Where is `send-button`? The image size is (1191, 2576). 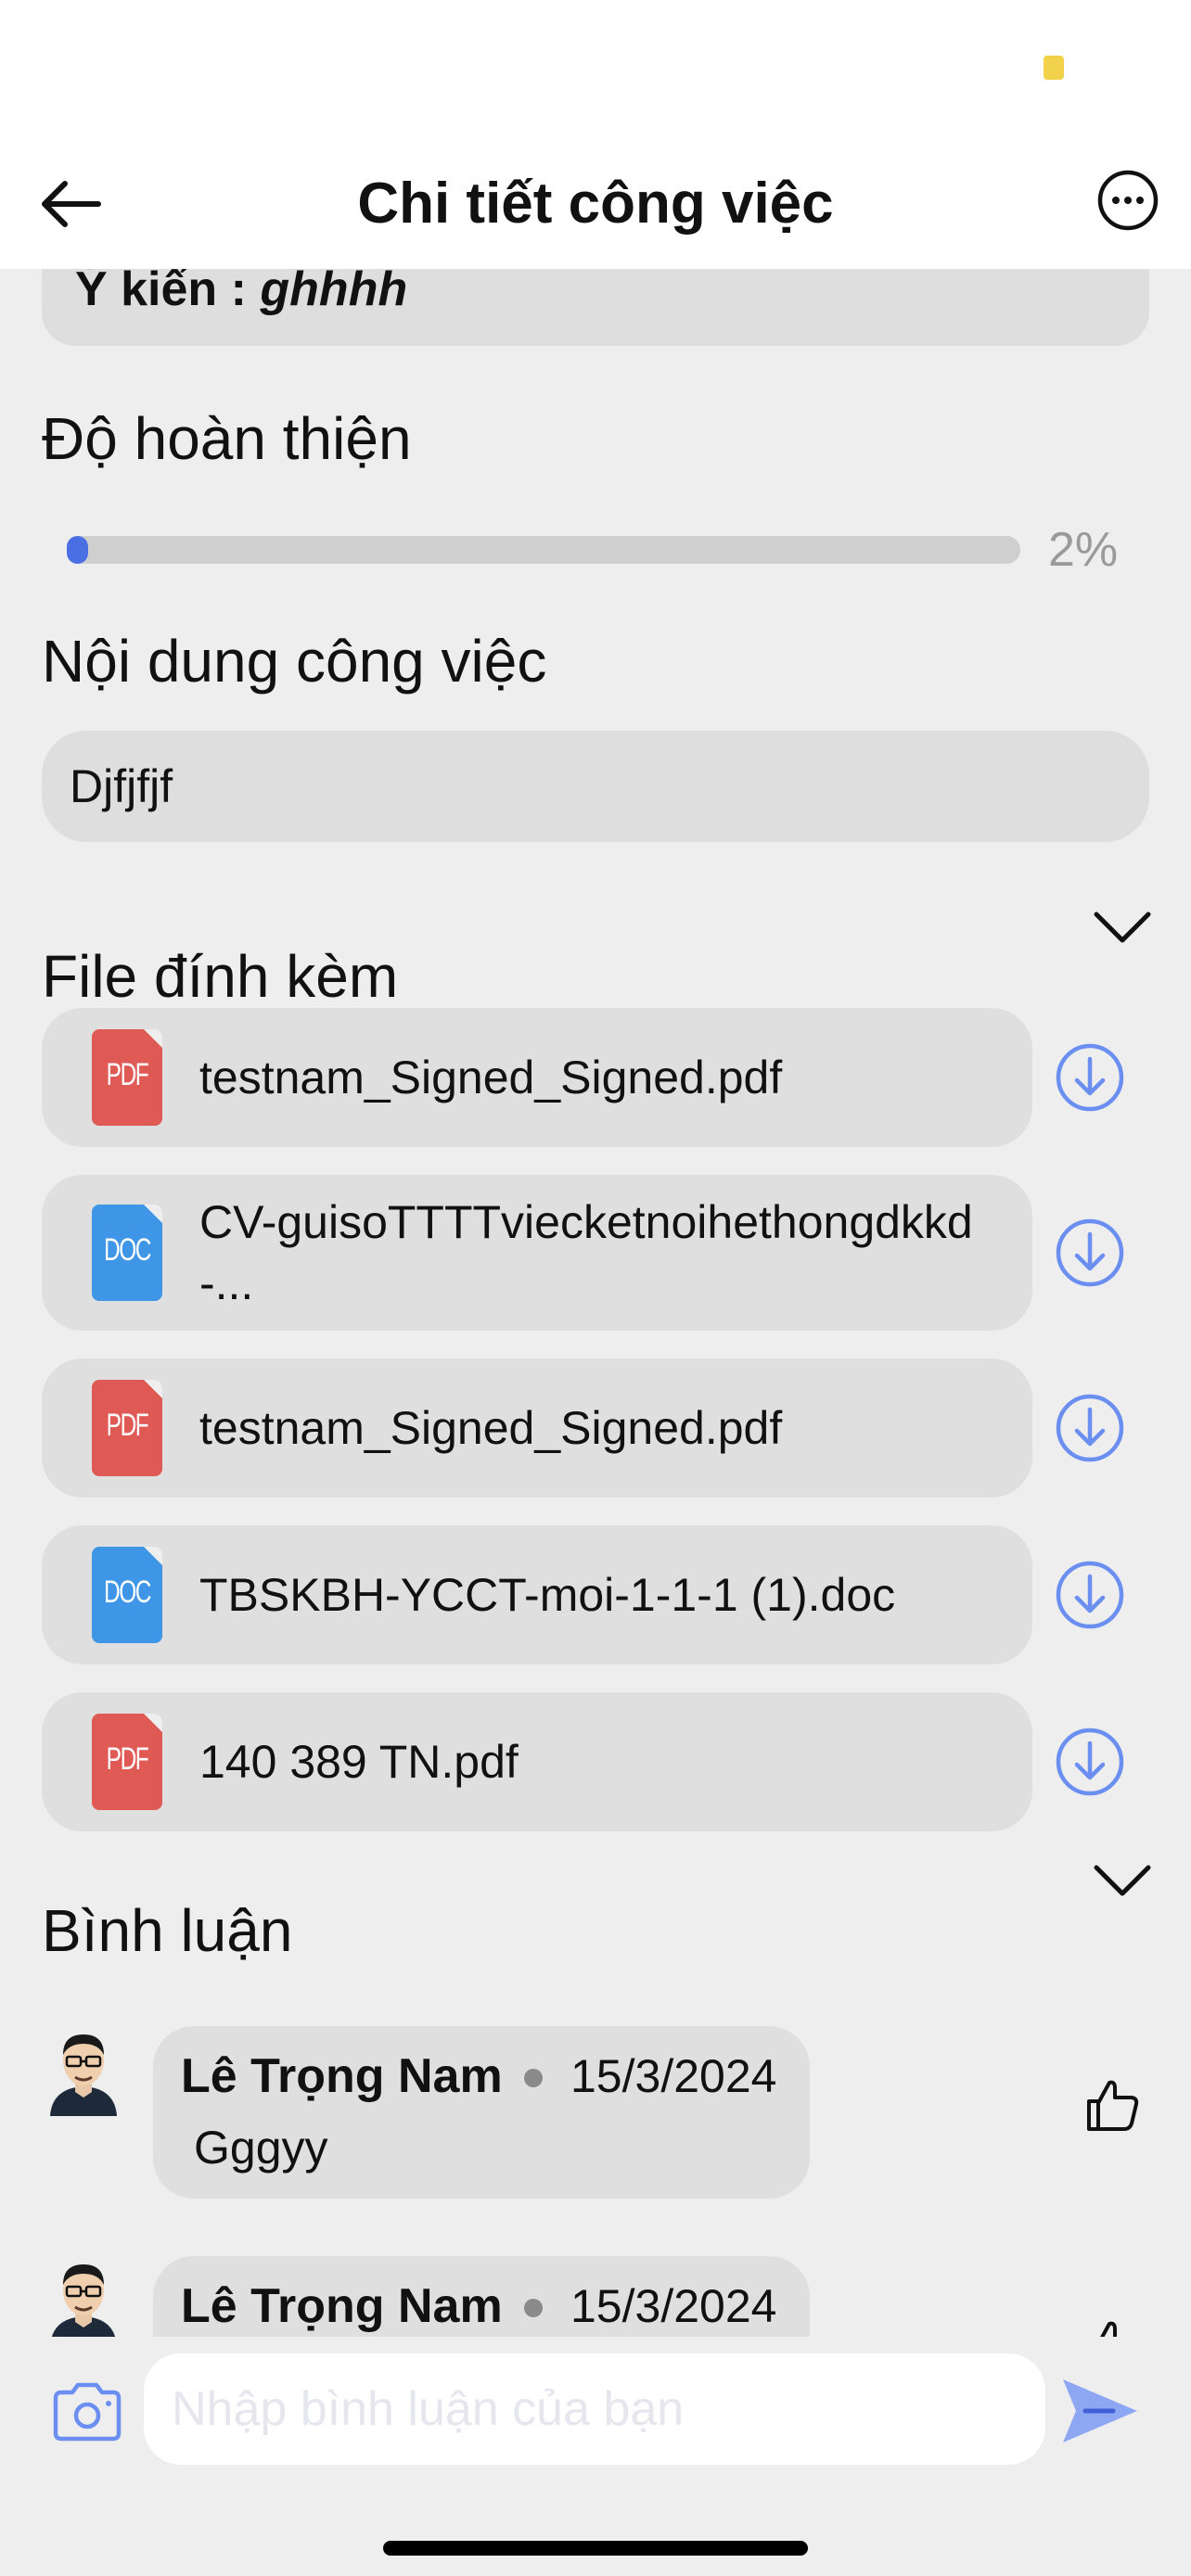
send-button is located at coordinates (1099, 2411).